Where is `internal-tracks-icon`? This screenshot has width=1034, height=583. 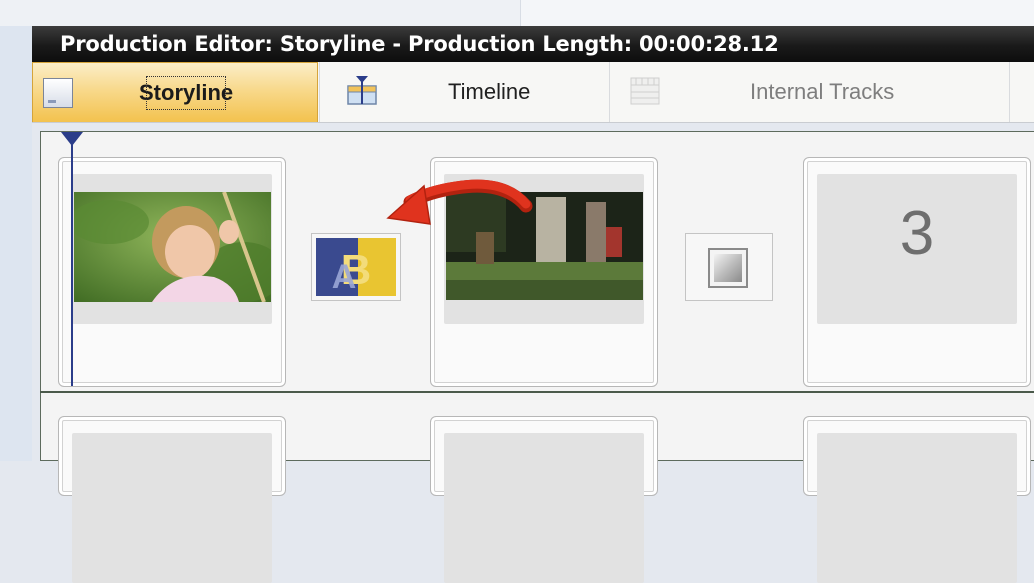 internal-tracks-icon is located at coordinates (645, 91).